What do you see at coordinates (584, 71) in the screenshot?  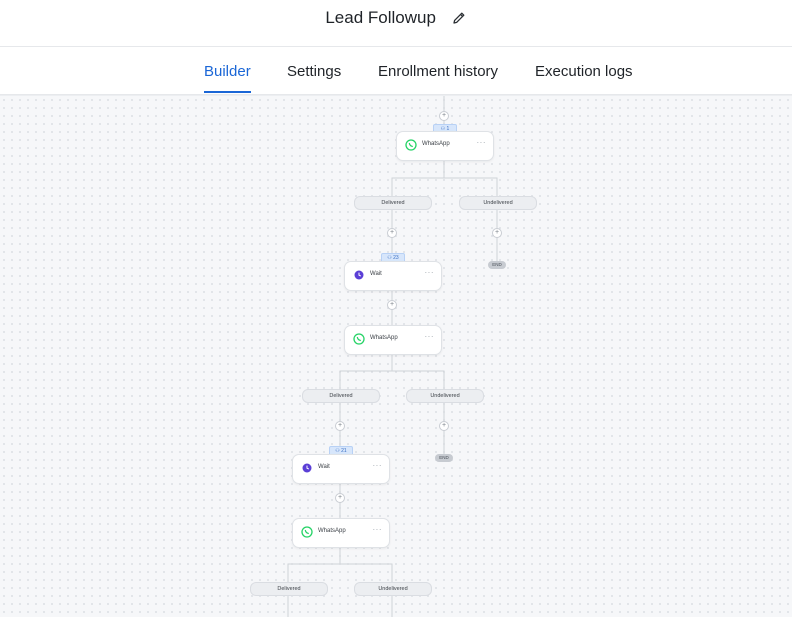 I see `tab-execution-logs: Execution logs` at bounding box center [584, 71].